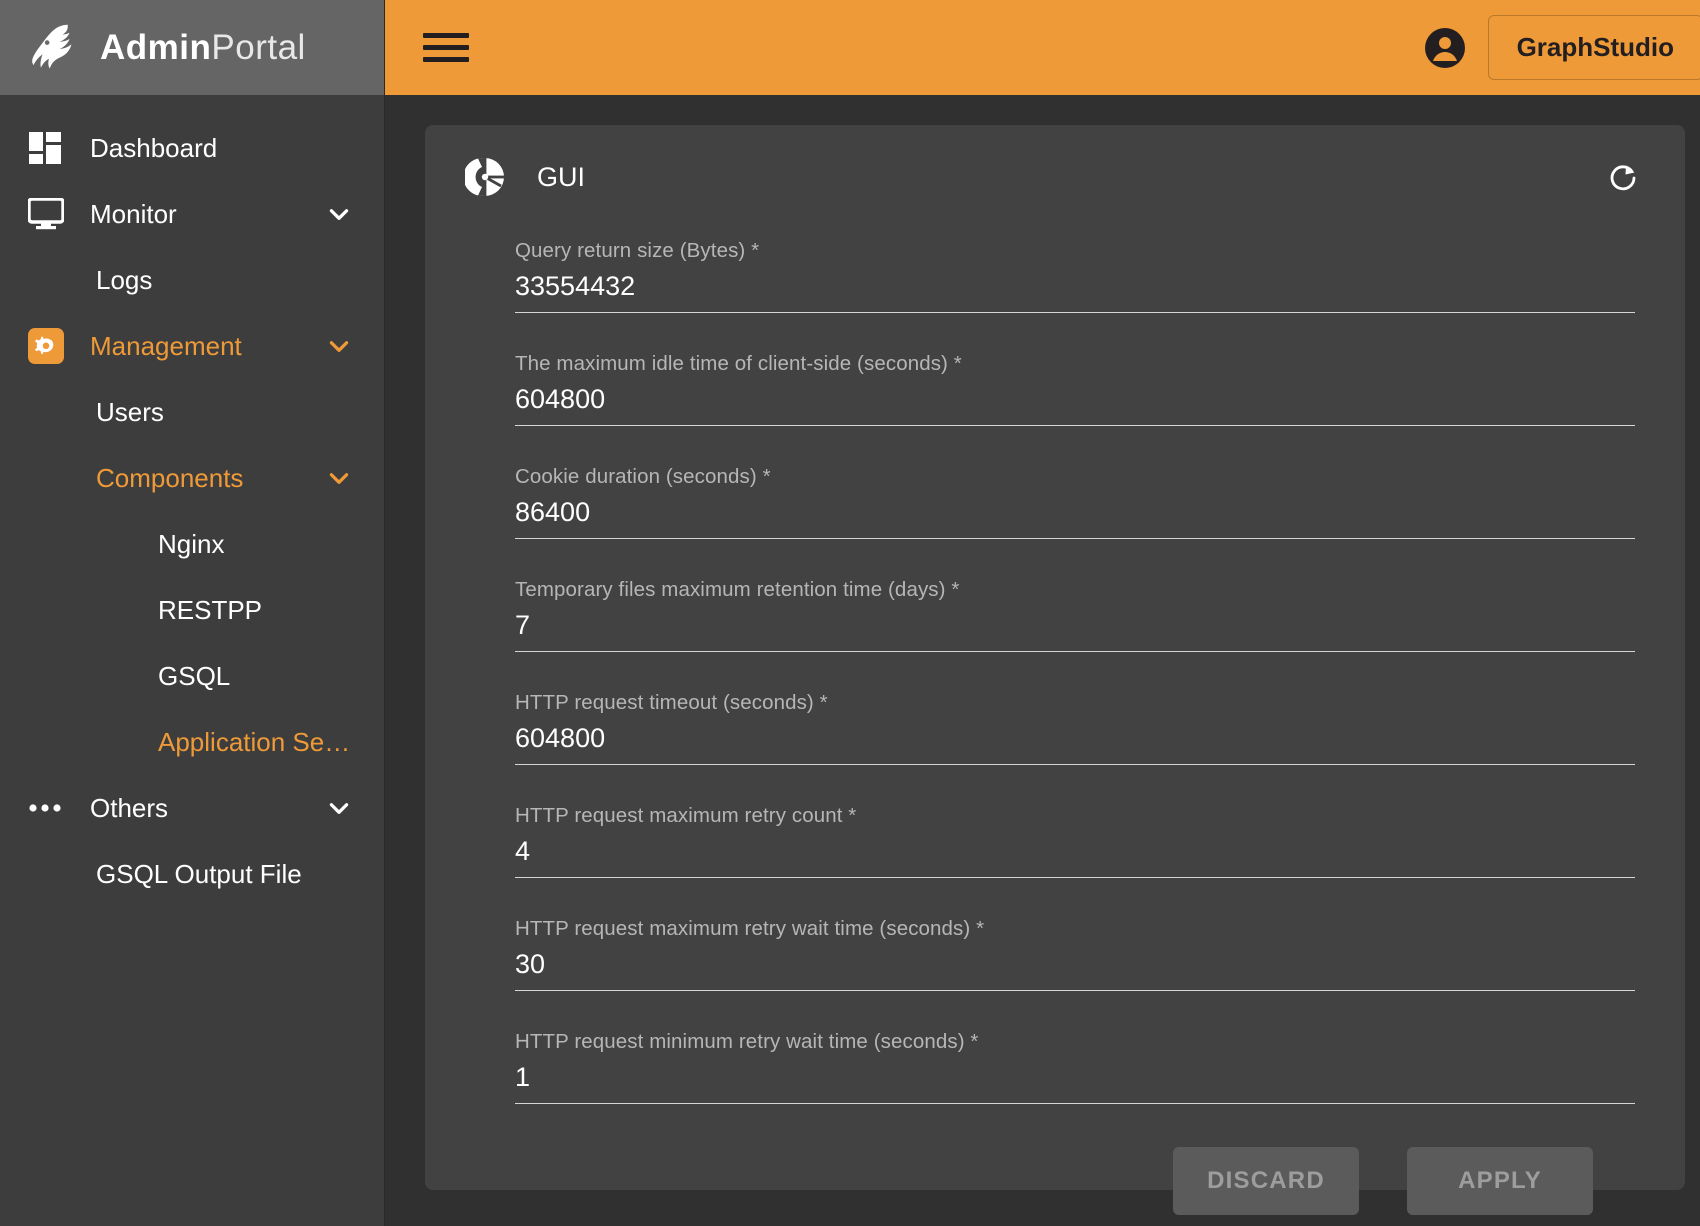  I want to click on sidebar-item-gsql-output-file: GSQL Output File, so click(192, 874).